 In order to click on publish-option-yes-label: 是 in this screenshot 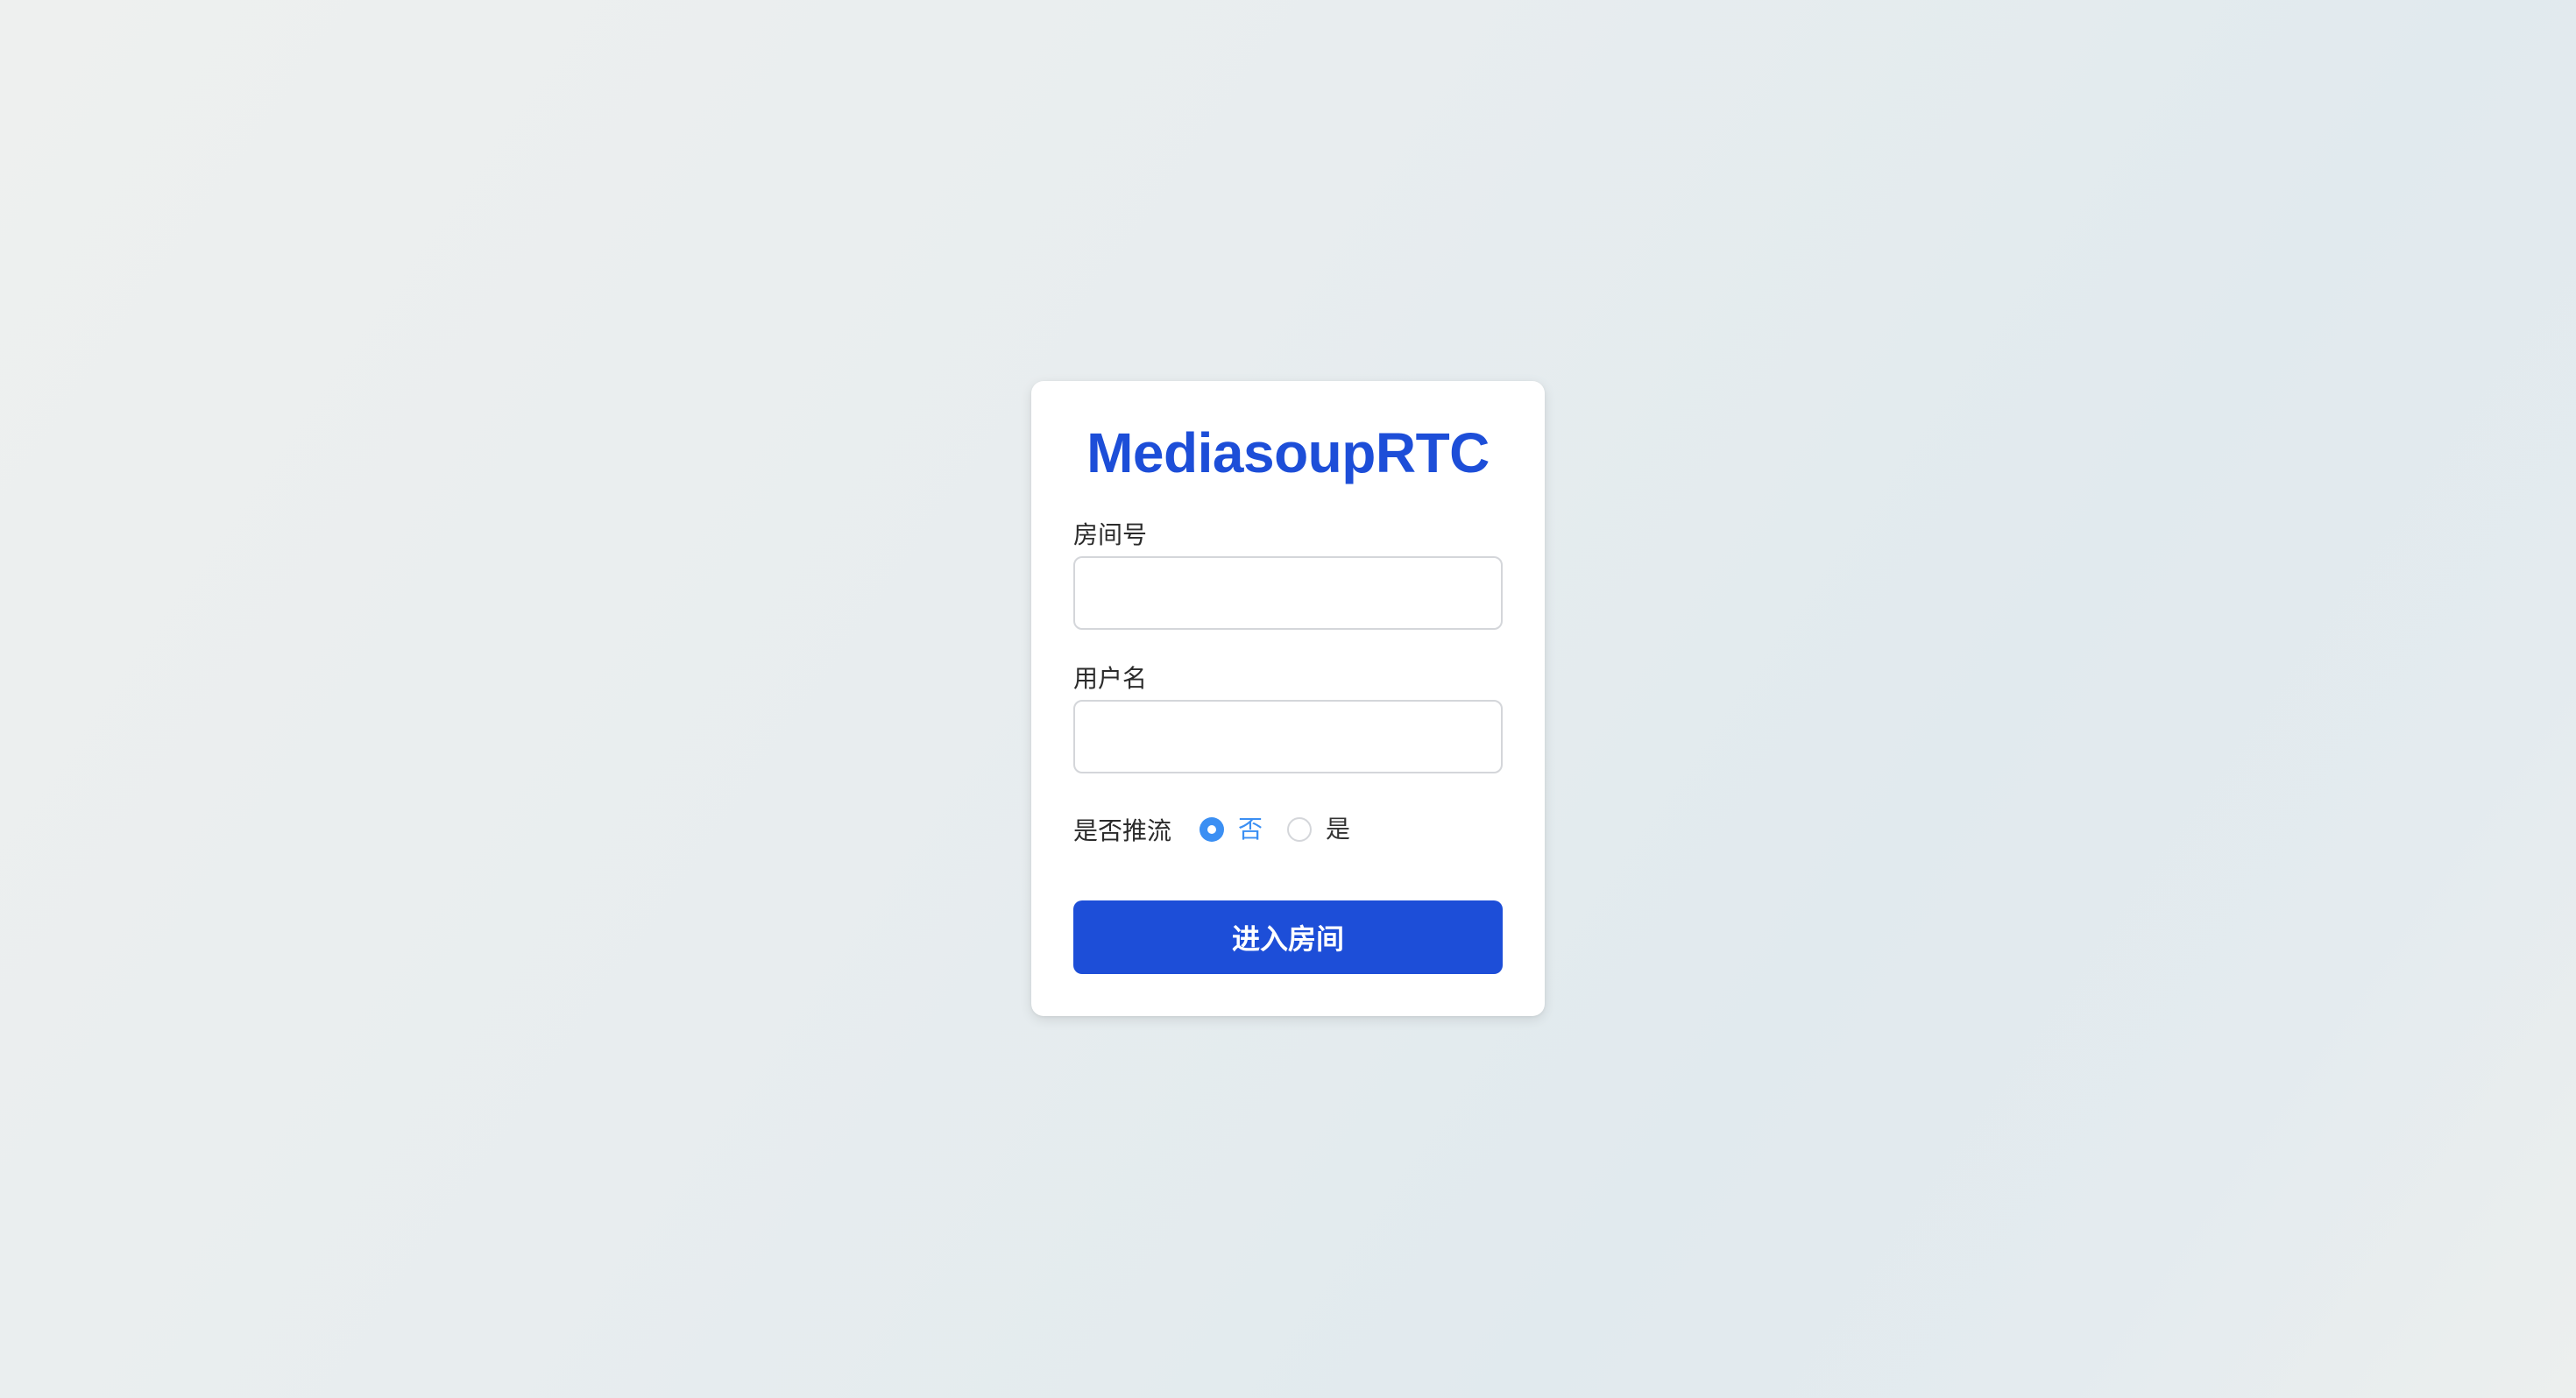, I will do `click(1338, 829)`.